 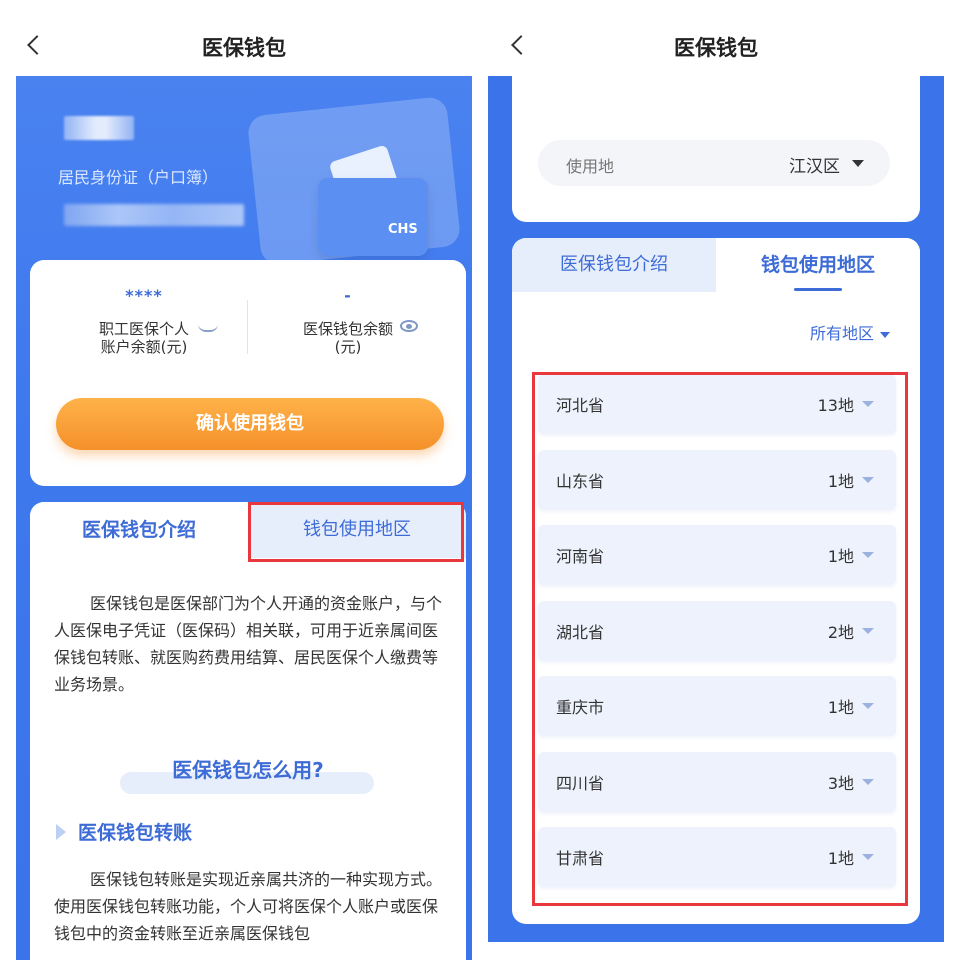 I want to click on top-nav: 医保钱包, so click(x=244, y=38).